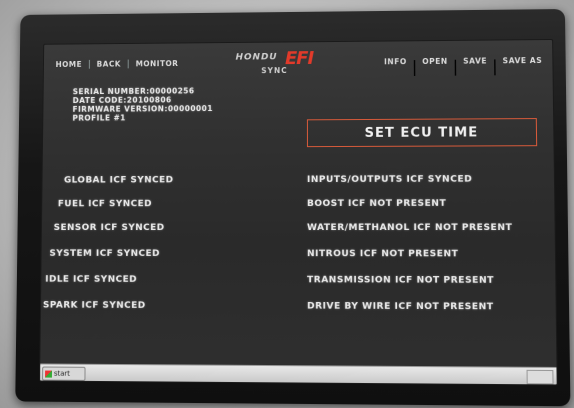 This screenshot has height=408, width=574. What do you see at coordinates (48, 373) in the screenshot?
I see `windows-flag-icon` at bounding box center [48, 373].